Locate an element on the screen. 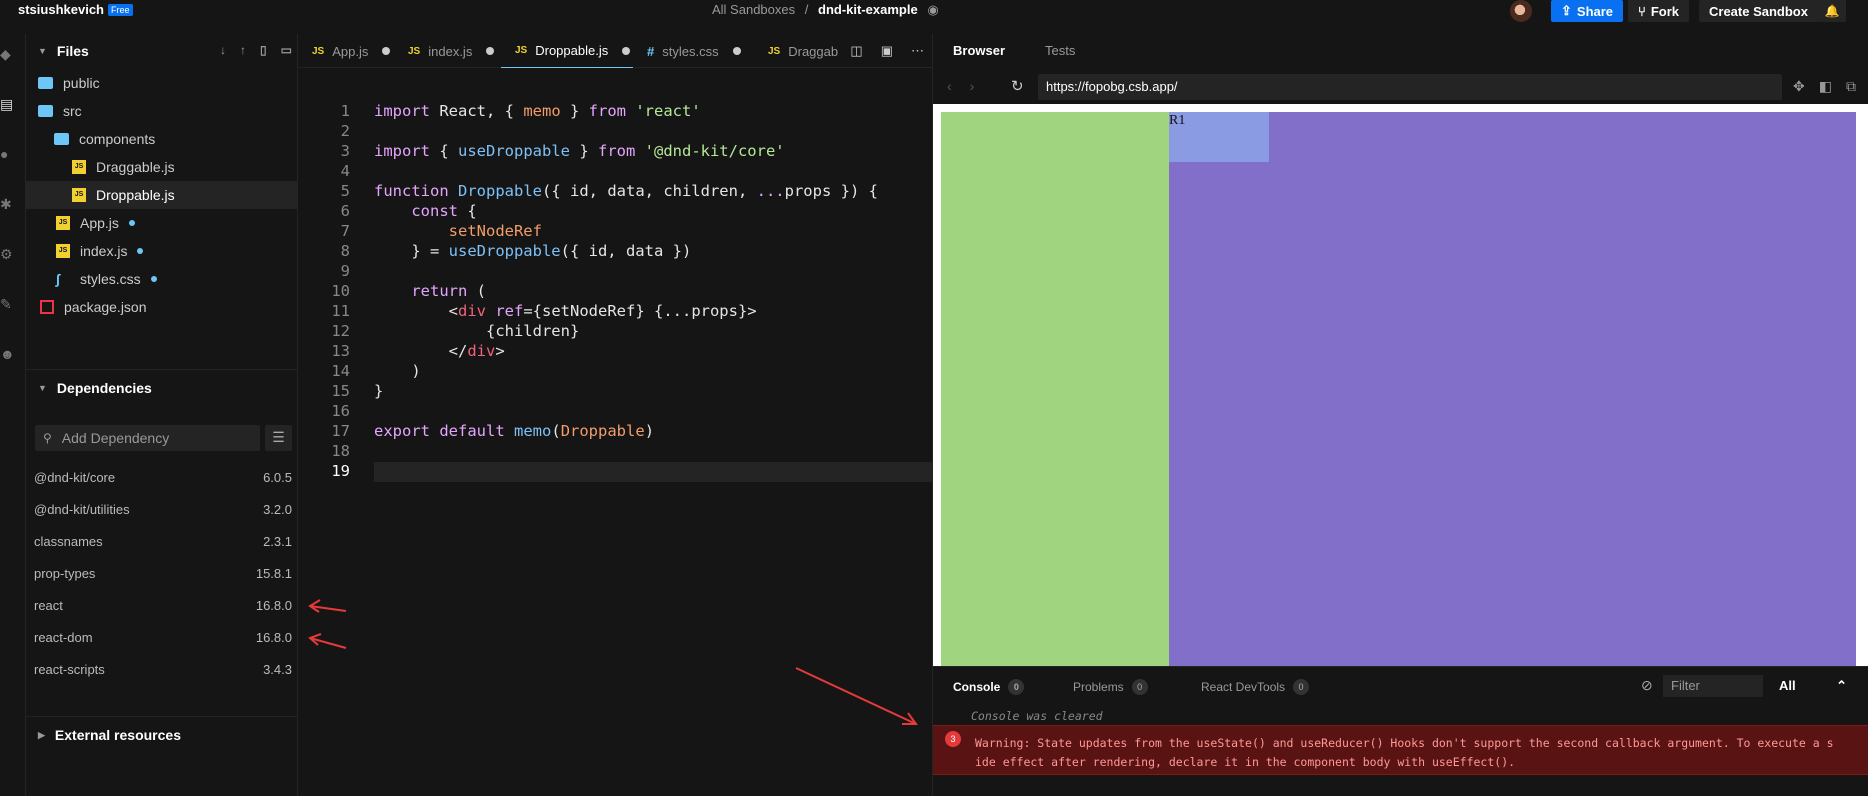 This screenshot has height=796, width=1868. fork-icon: ⑂ is located at coordinates (1642, 11).